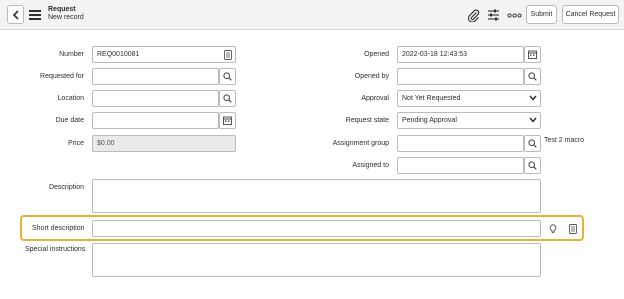 The image size is (624, 299). Describe the element at coordinates (316, 228) in the screenshot. I see `short-description-field` at that location.